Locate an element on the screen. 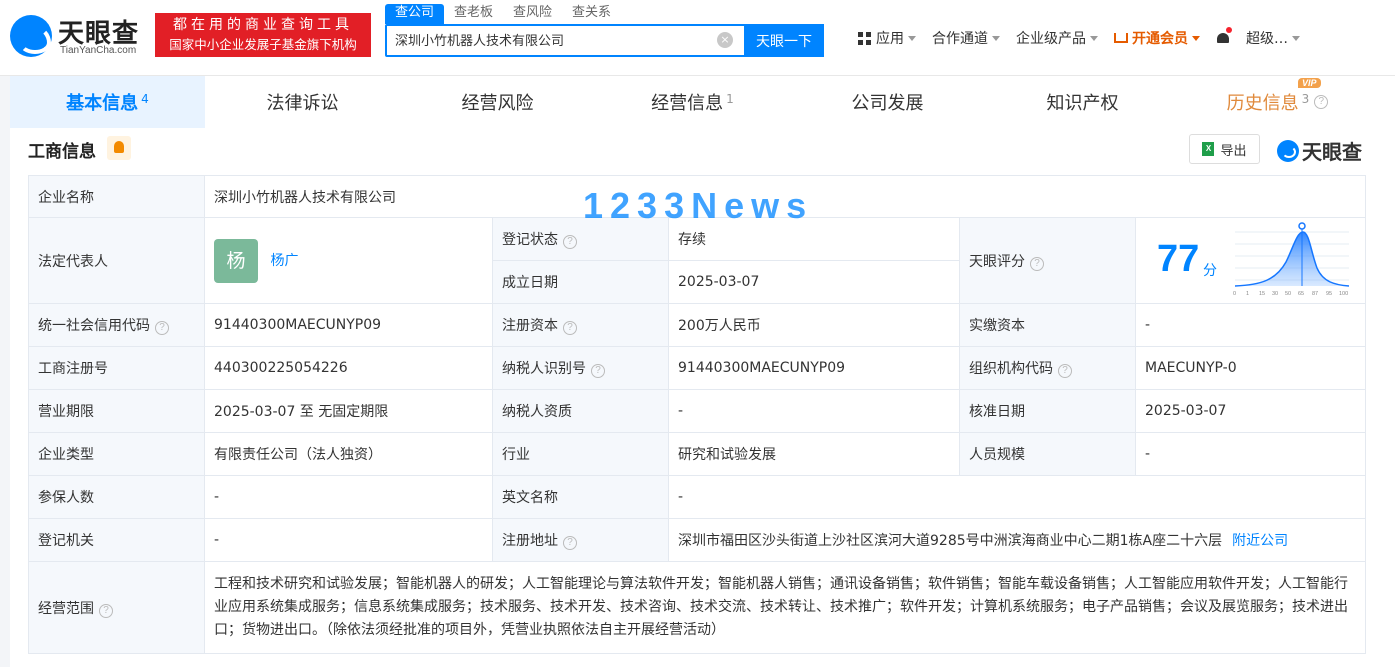 This screenshot has width=1395, height=667. nav-enterprise: 企业级产品 is located at coordinates (1057, 38).